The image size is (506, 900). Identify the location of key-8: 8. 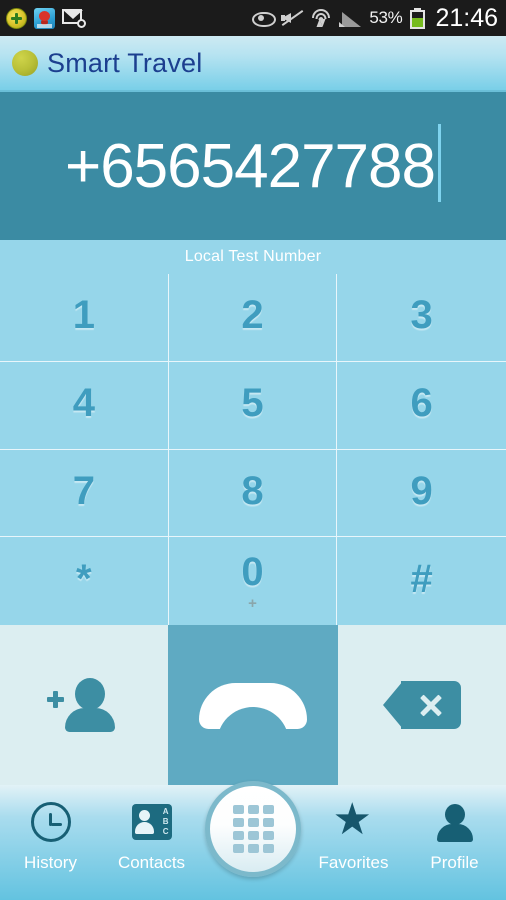
(253, 493).